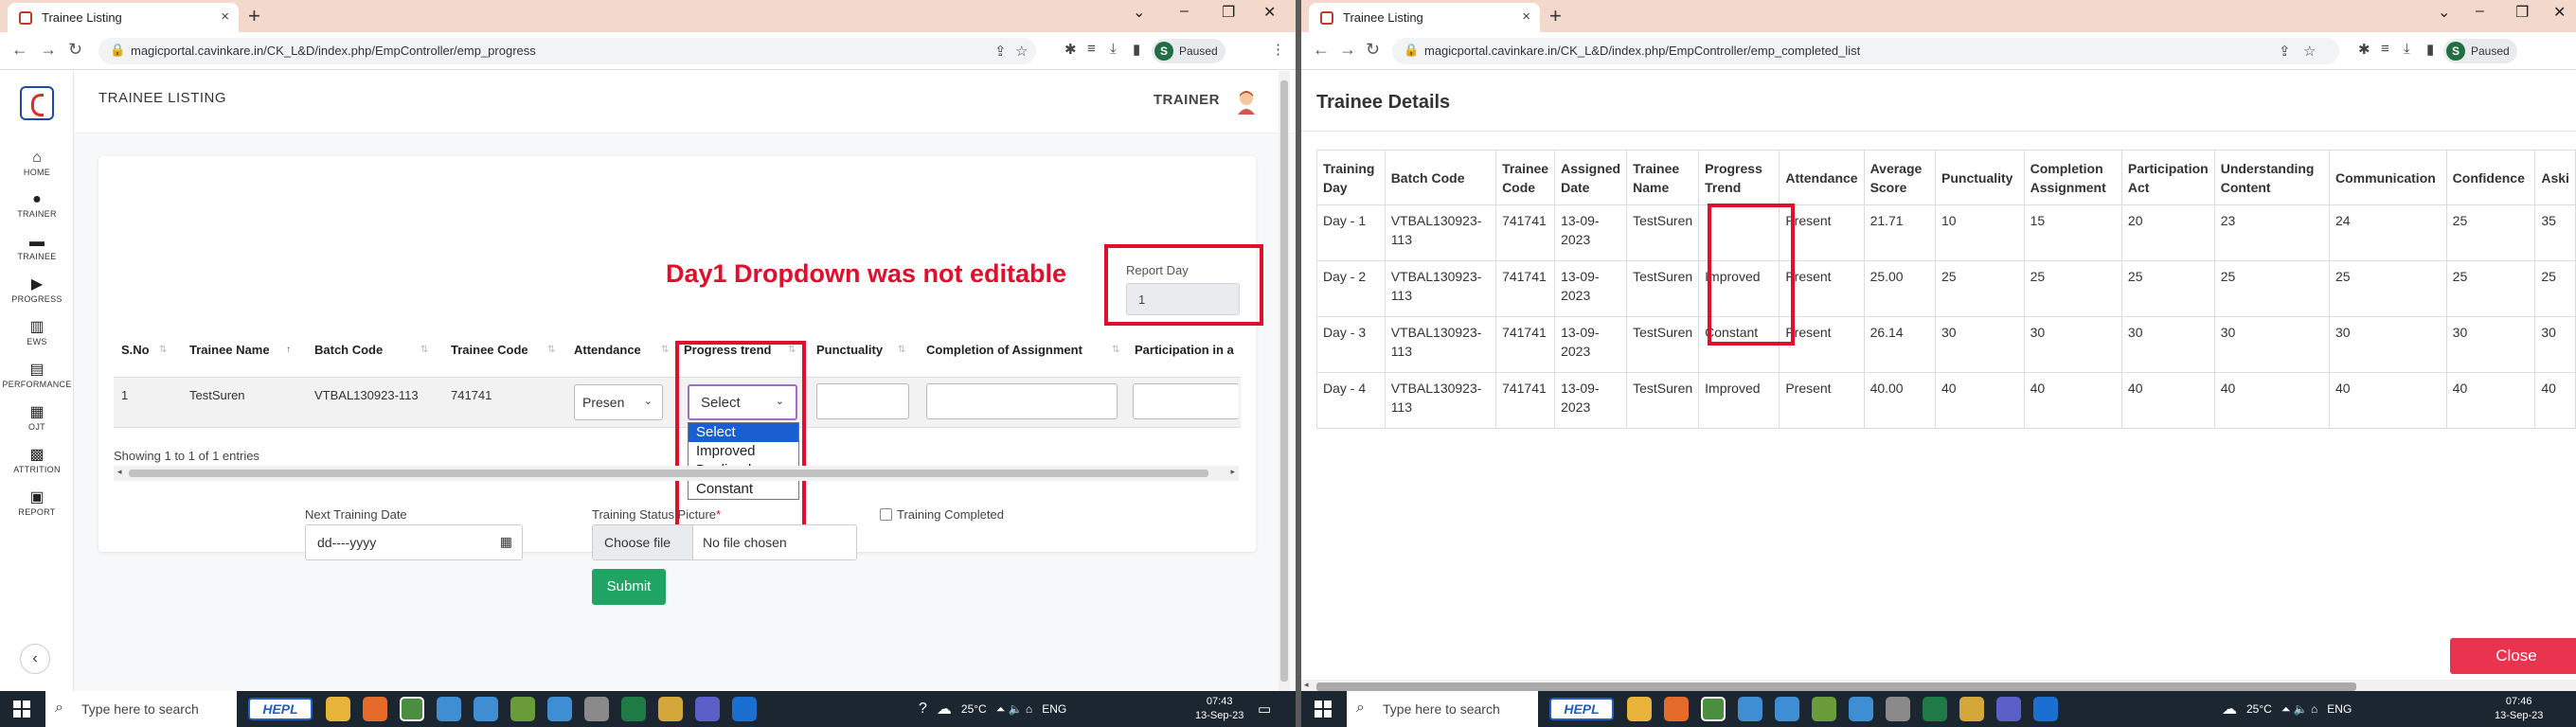  What do you see at coordinates (1219, 709) in the screenshot?
I see `taskbar-clock: 07:43 13-Sep-23` at bounding box center [1219, 709].